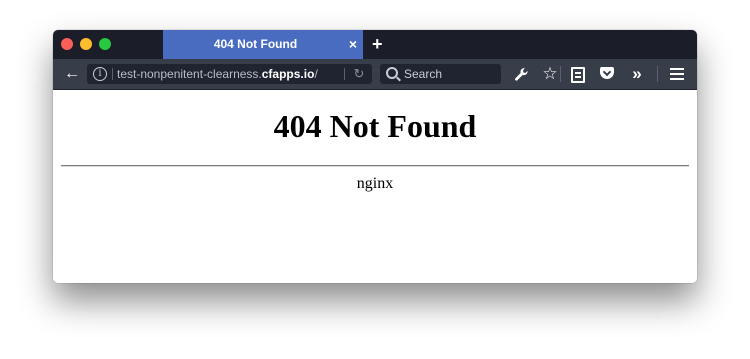  What do you see at coordinates (550, 74) in the screenshot?
I see `star-icon: ☆` at bounding box center [550, 74].